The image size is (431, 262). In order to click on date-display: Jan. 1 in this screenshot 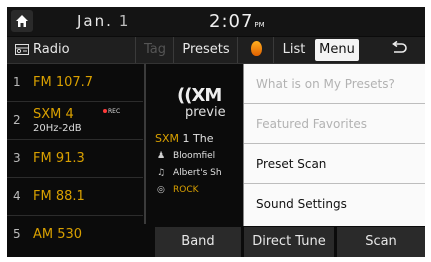, I will do `click(103, 21)`.